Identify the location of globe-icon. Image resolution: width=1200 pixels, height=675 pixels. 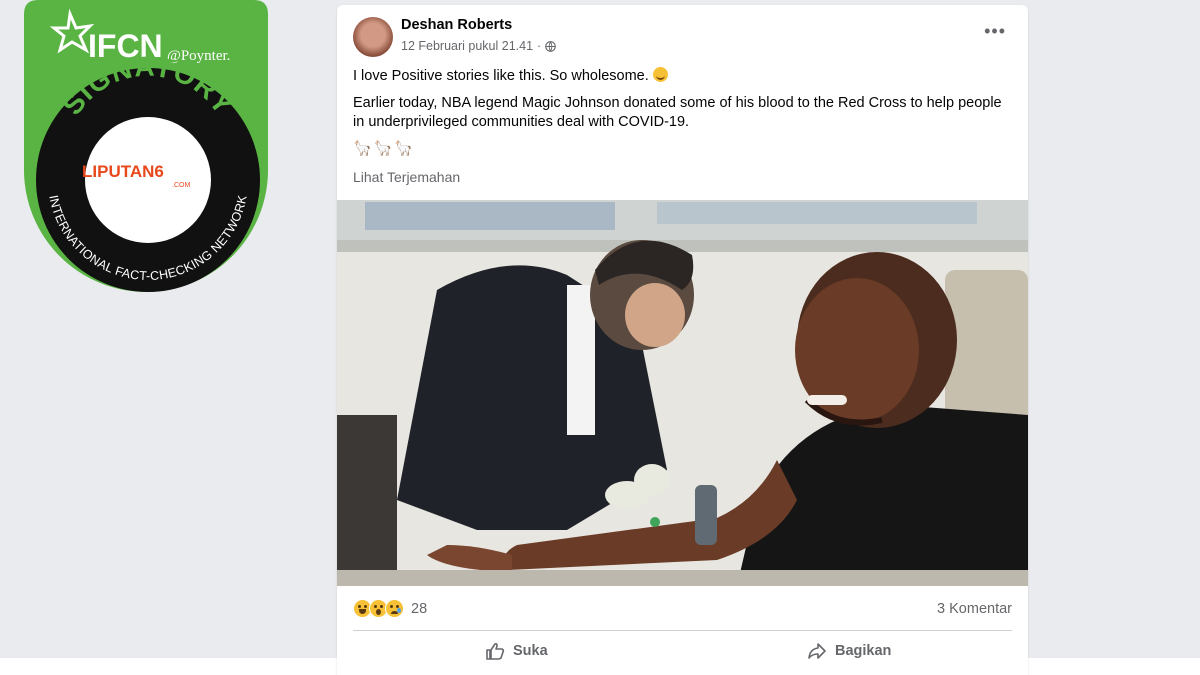
(551, 46).